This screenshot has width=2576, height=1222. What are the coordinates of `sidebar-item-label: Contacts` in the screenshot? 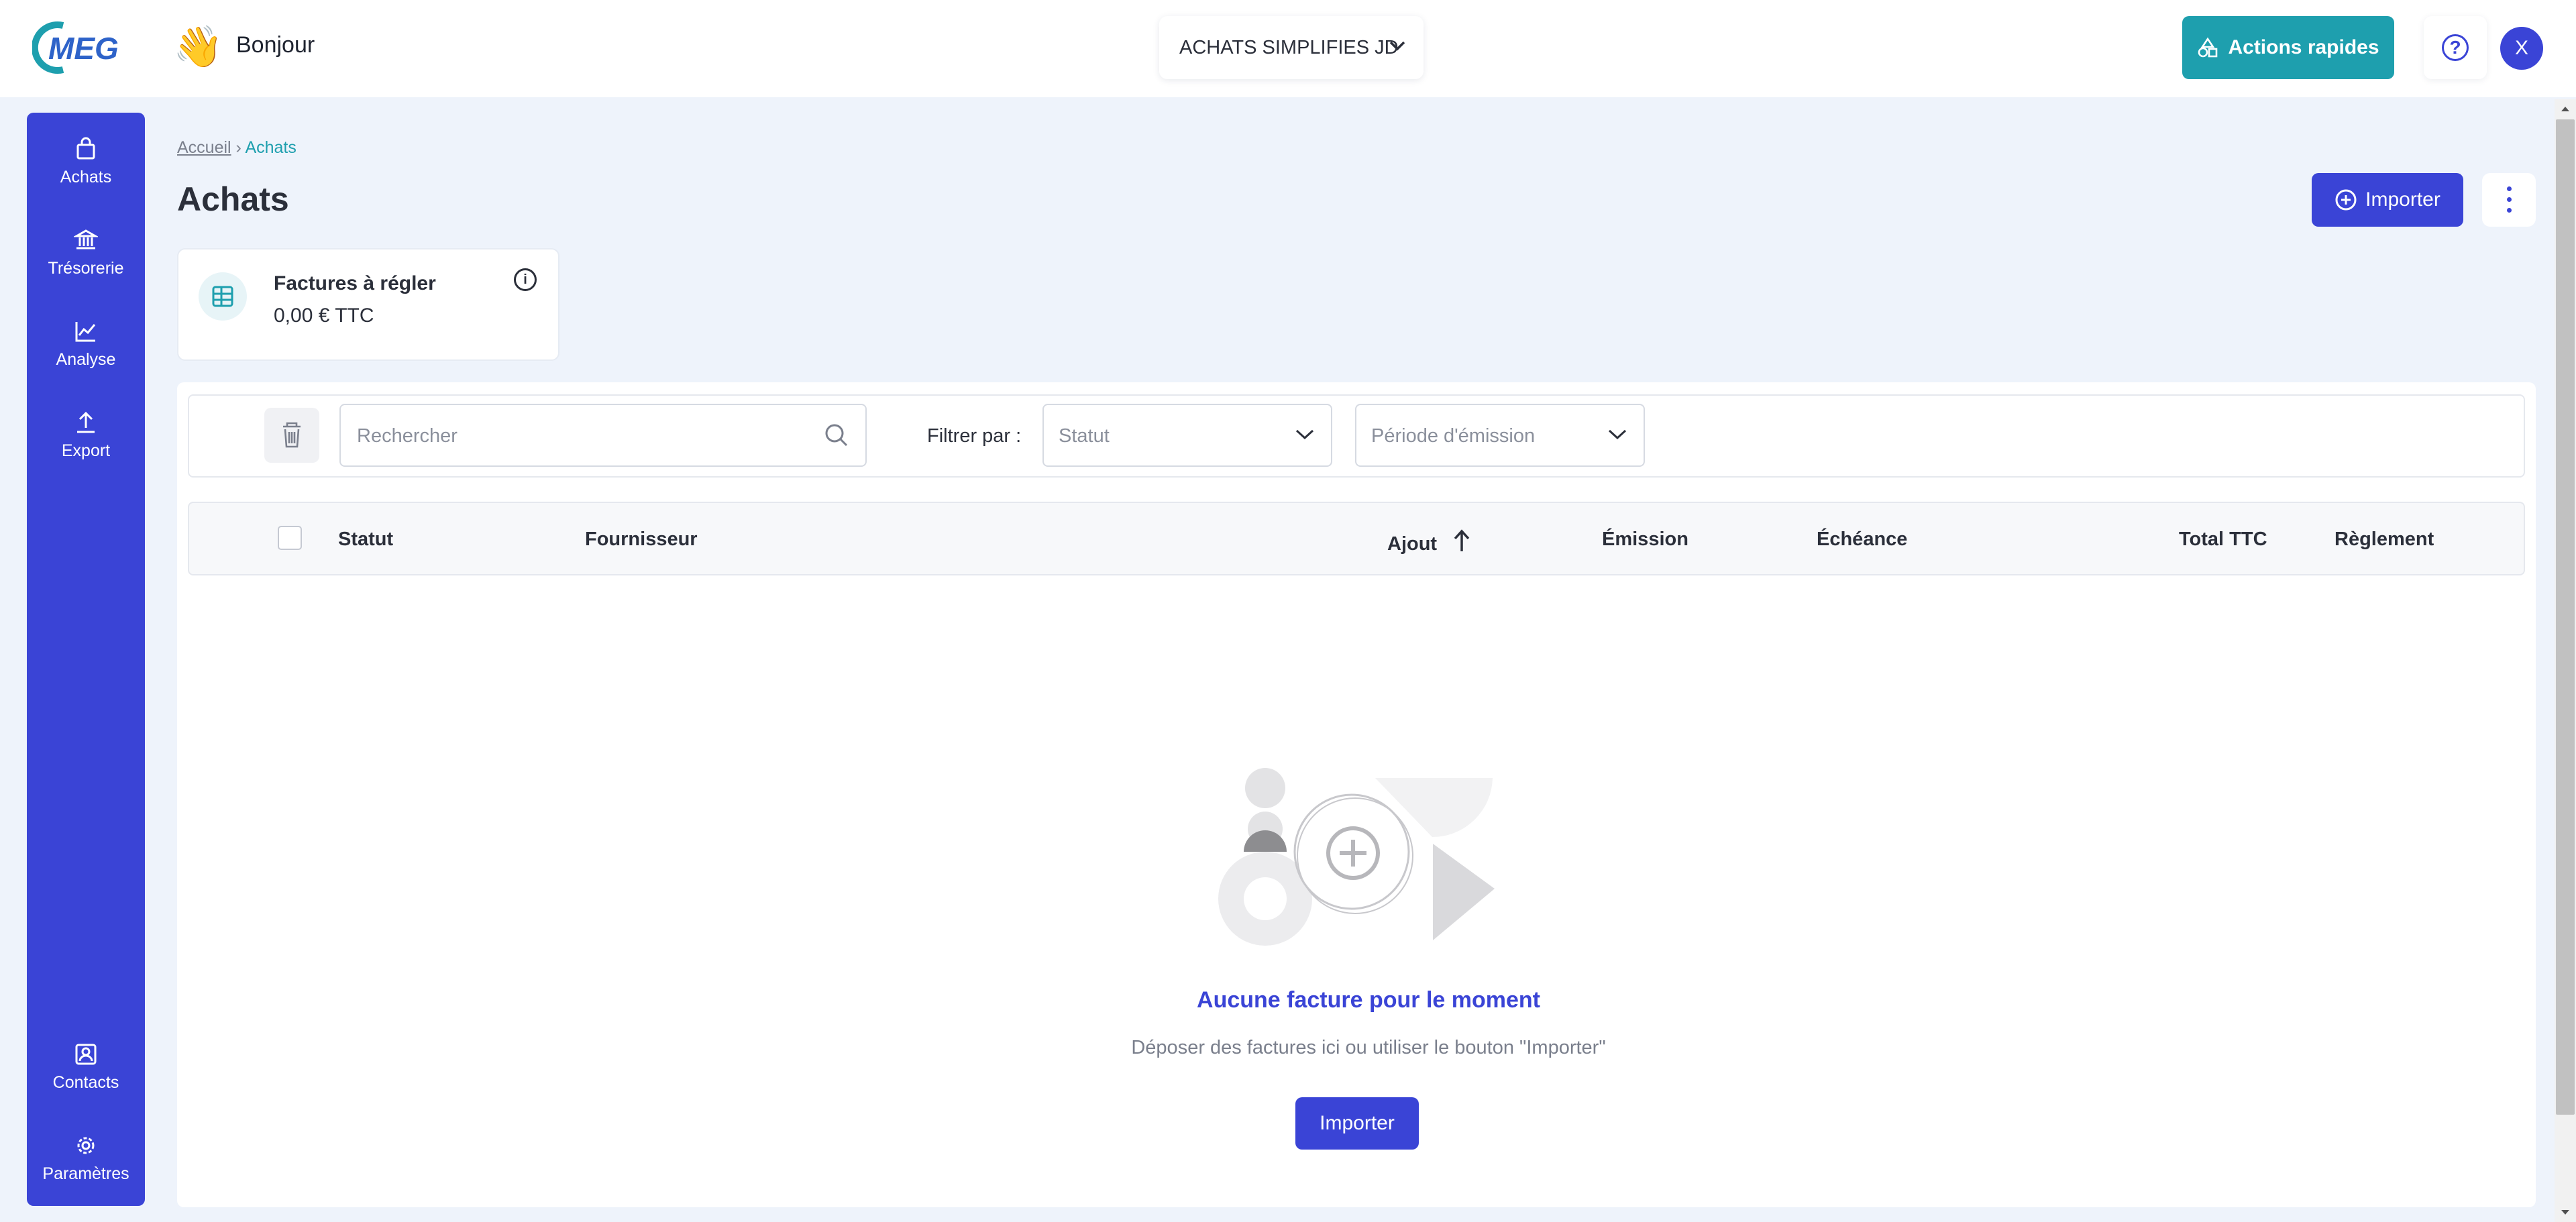 It's located at (85, 1082).